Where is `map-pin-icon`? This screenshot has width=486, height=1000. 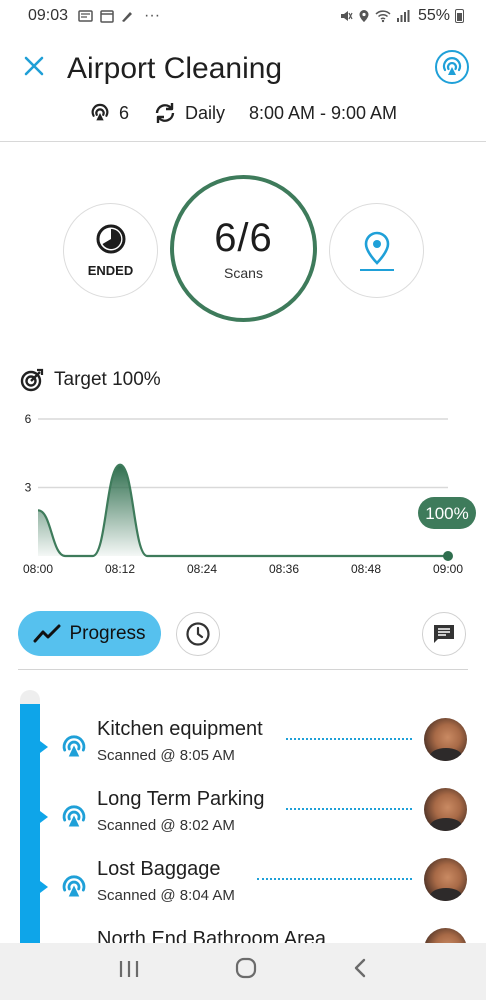
map-pin-icon is located at coordinates (376, 248).